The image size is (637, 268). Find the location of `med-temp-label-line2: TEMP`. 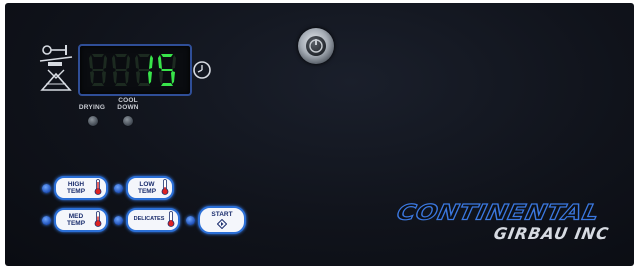

med-temp-label-line2: TEMP is located at coordinates (76, 223).